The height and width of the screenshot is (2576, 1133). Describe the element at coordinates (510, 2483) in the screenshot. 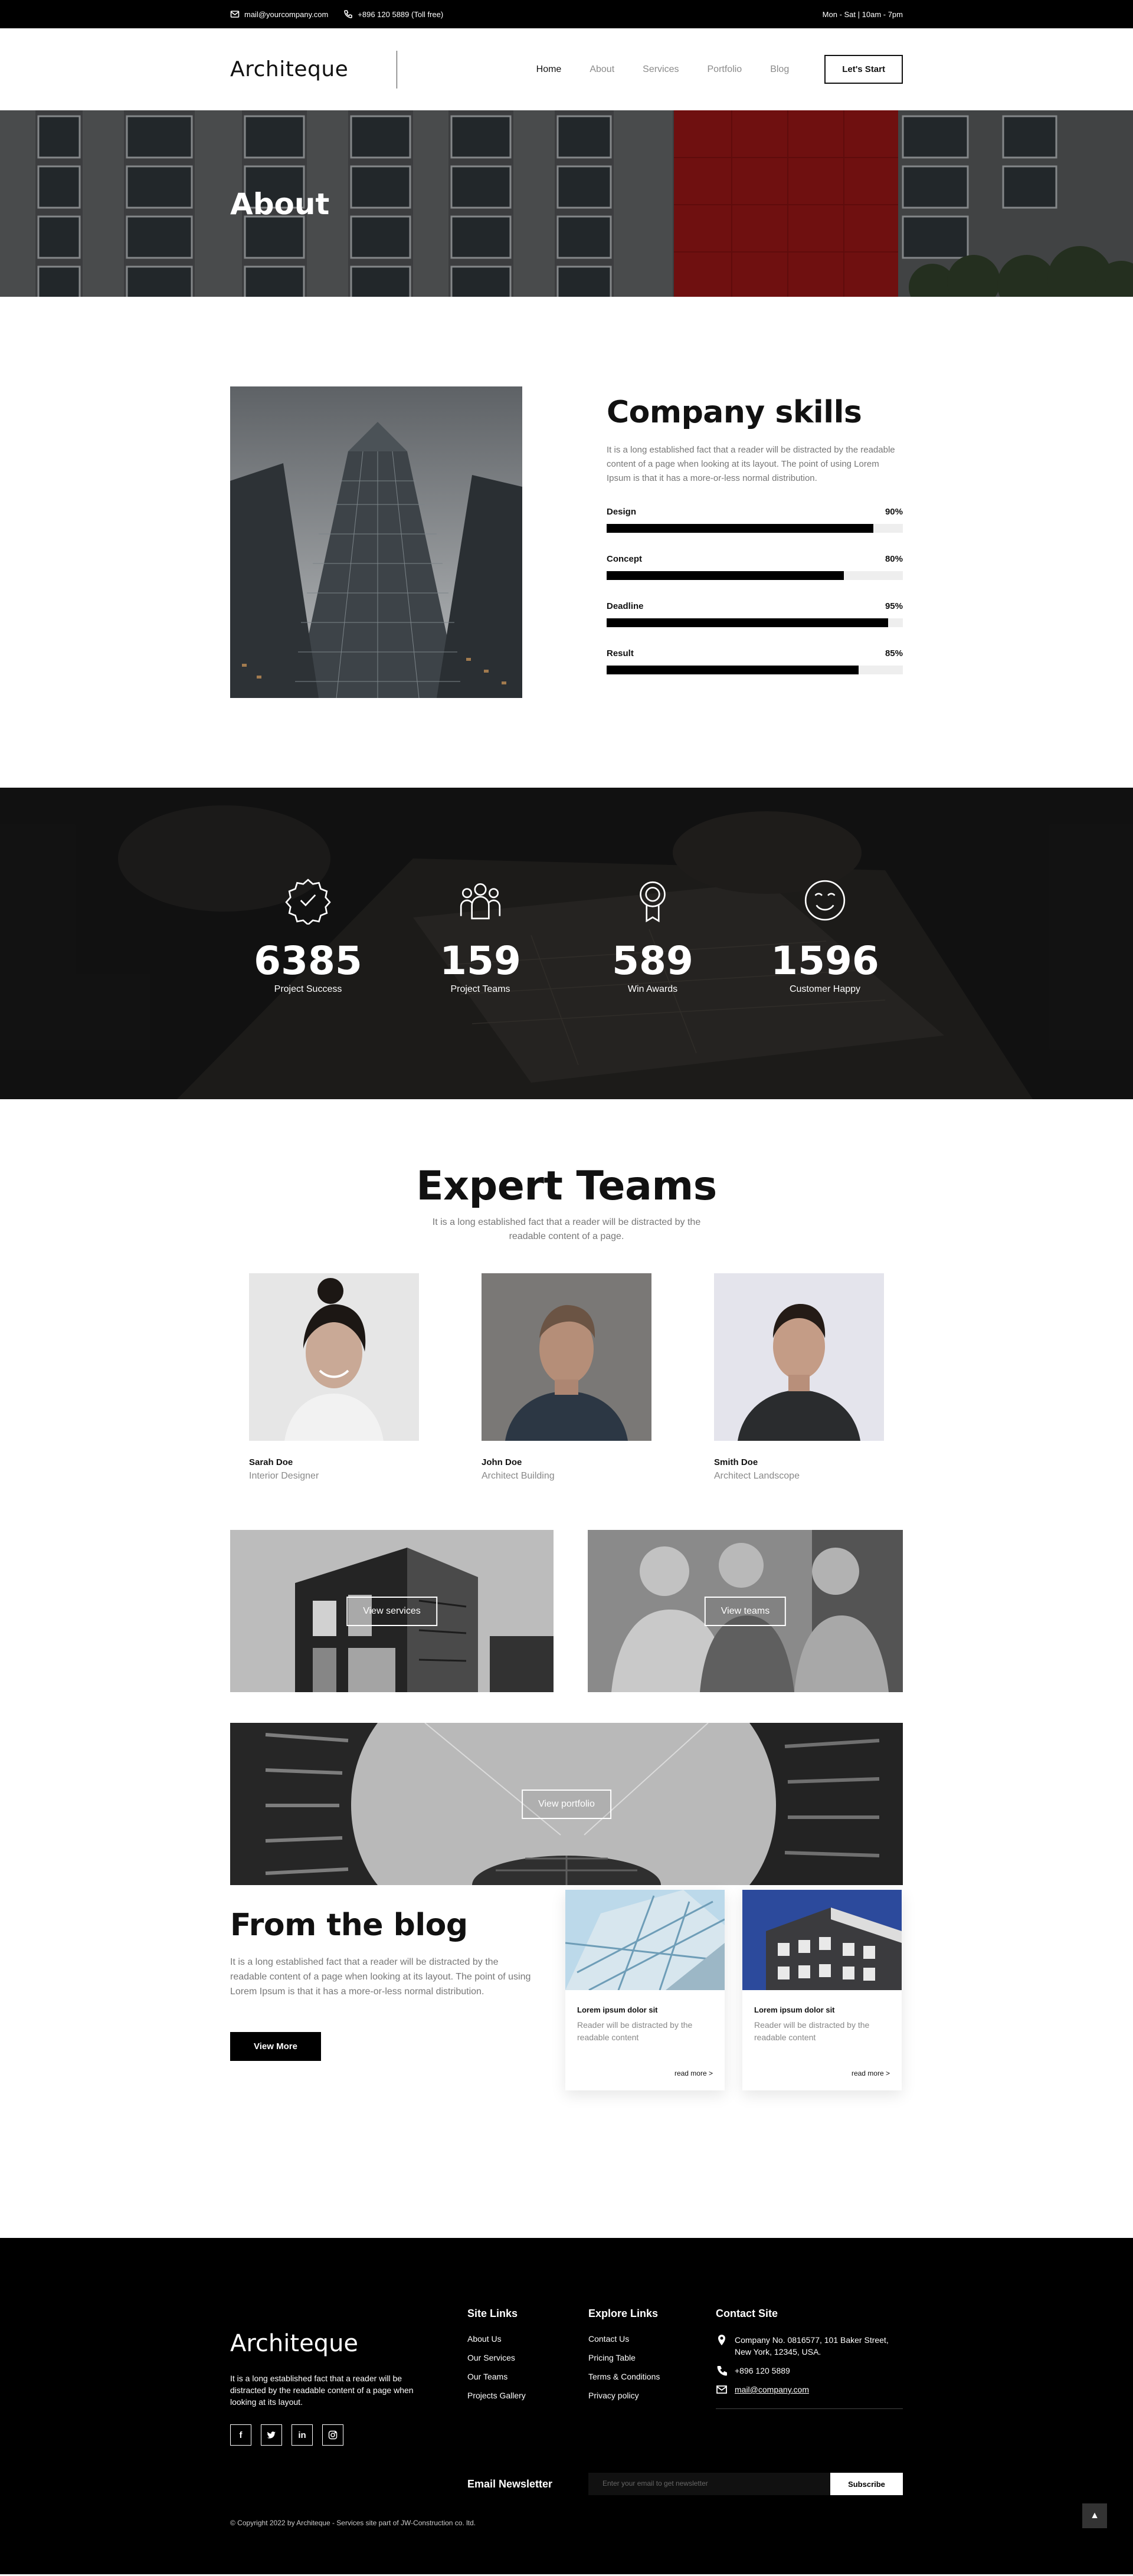

I see `newsletter-label: Email Newsletter` at that location.